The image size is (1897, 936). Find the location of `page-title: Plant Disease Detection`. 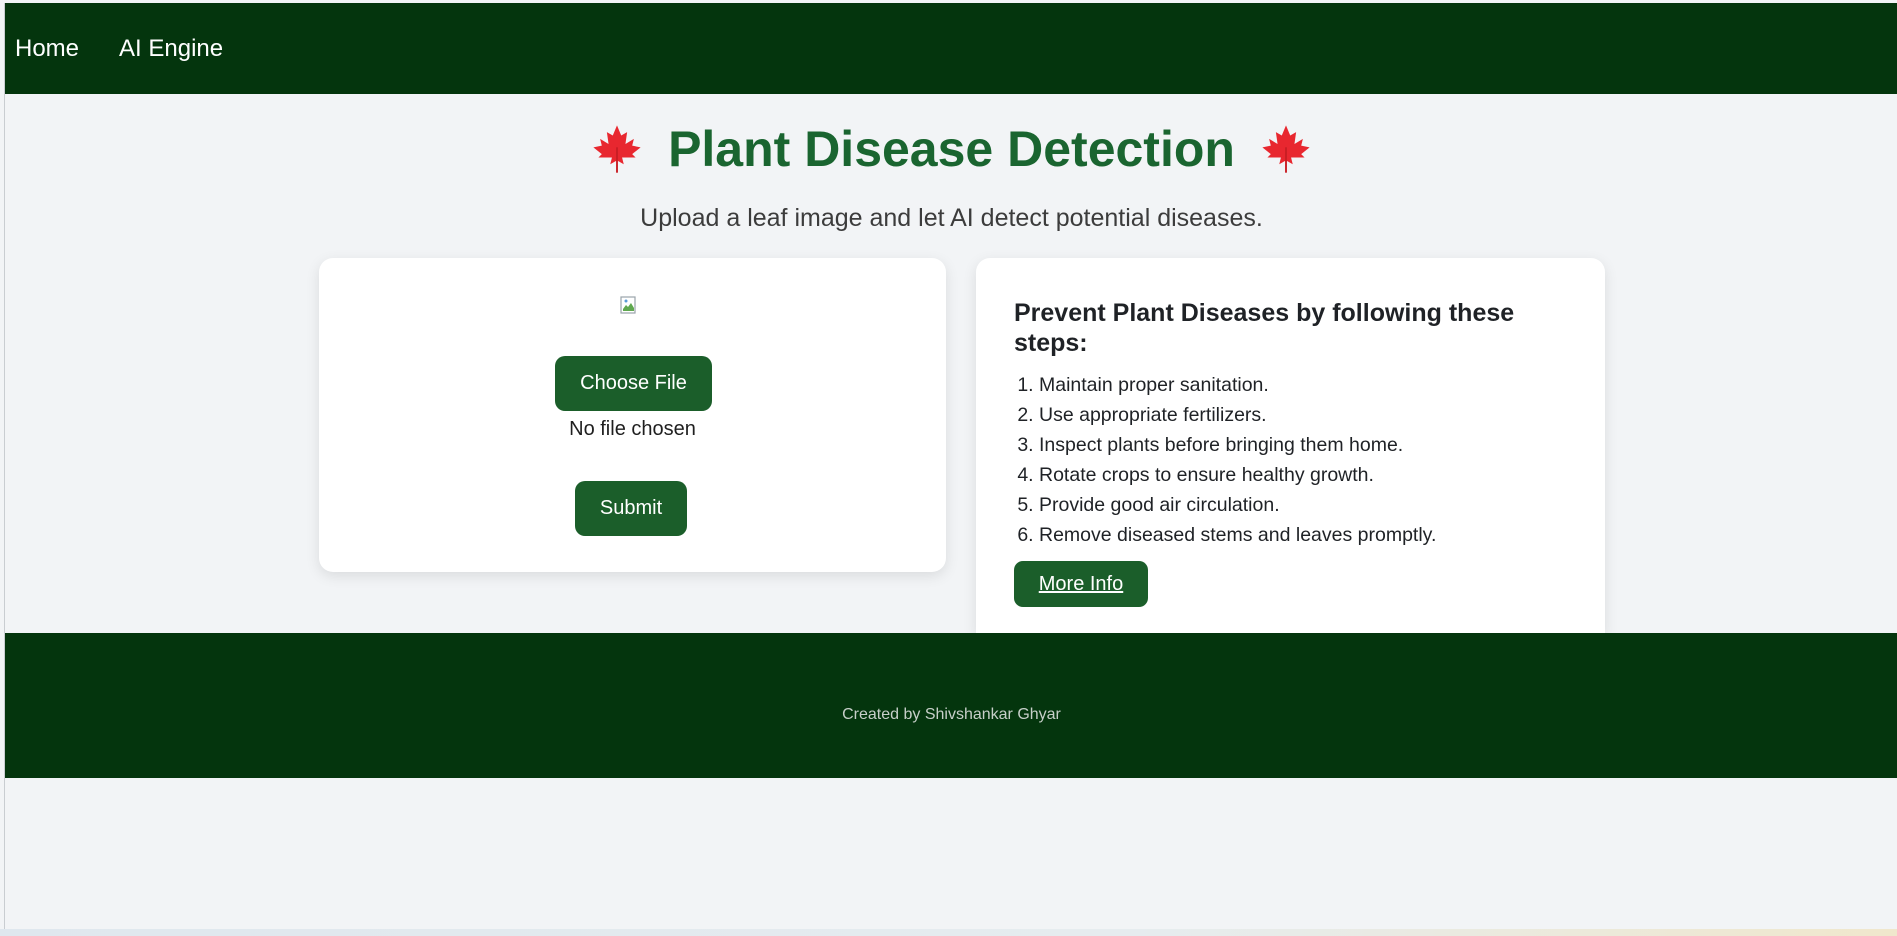

page-title: Plant Disease Detection is located at coordinates (951, 149).